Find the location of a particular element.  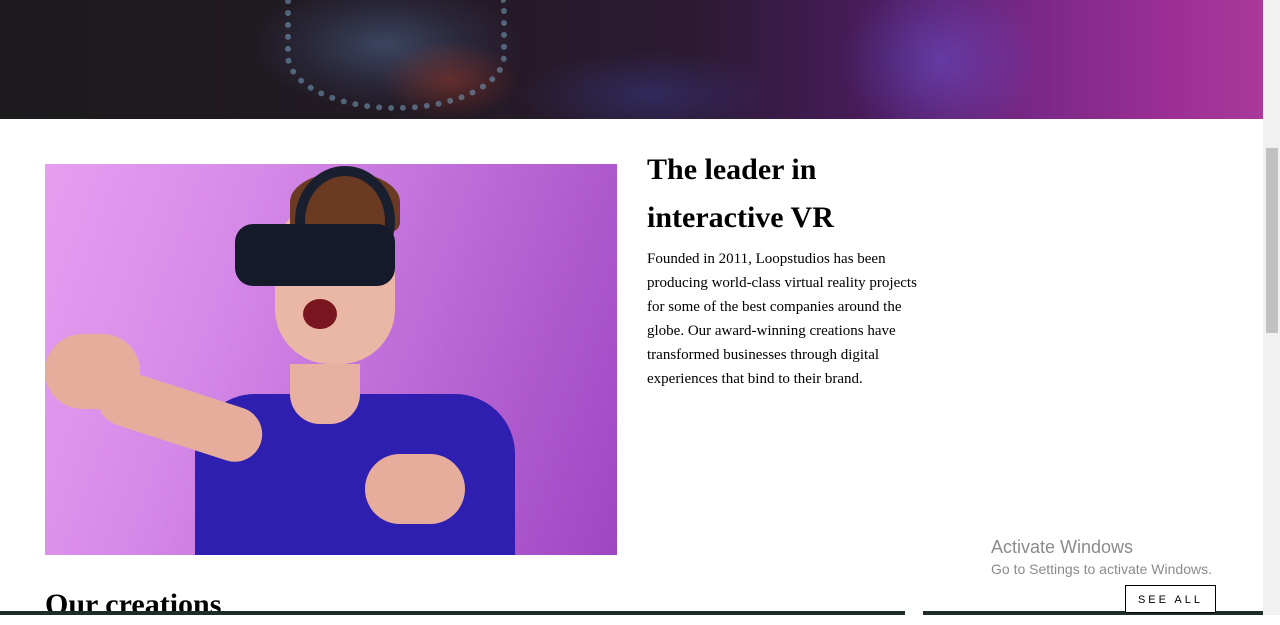

see-all-button: SEE ALL is located at coordinates (1170, 599).